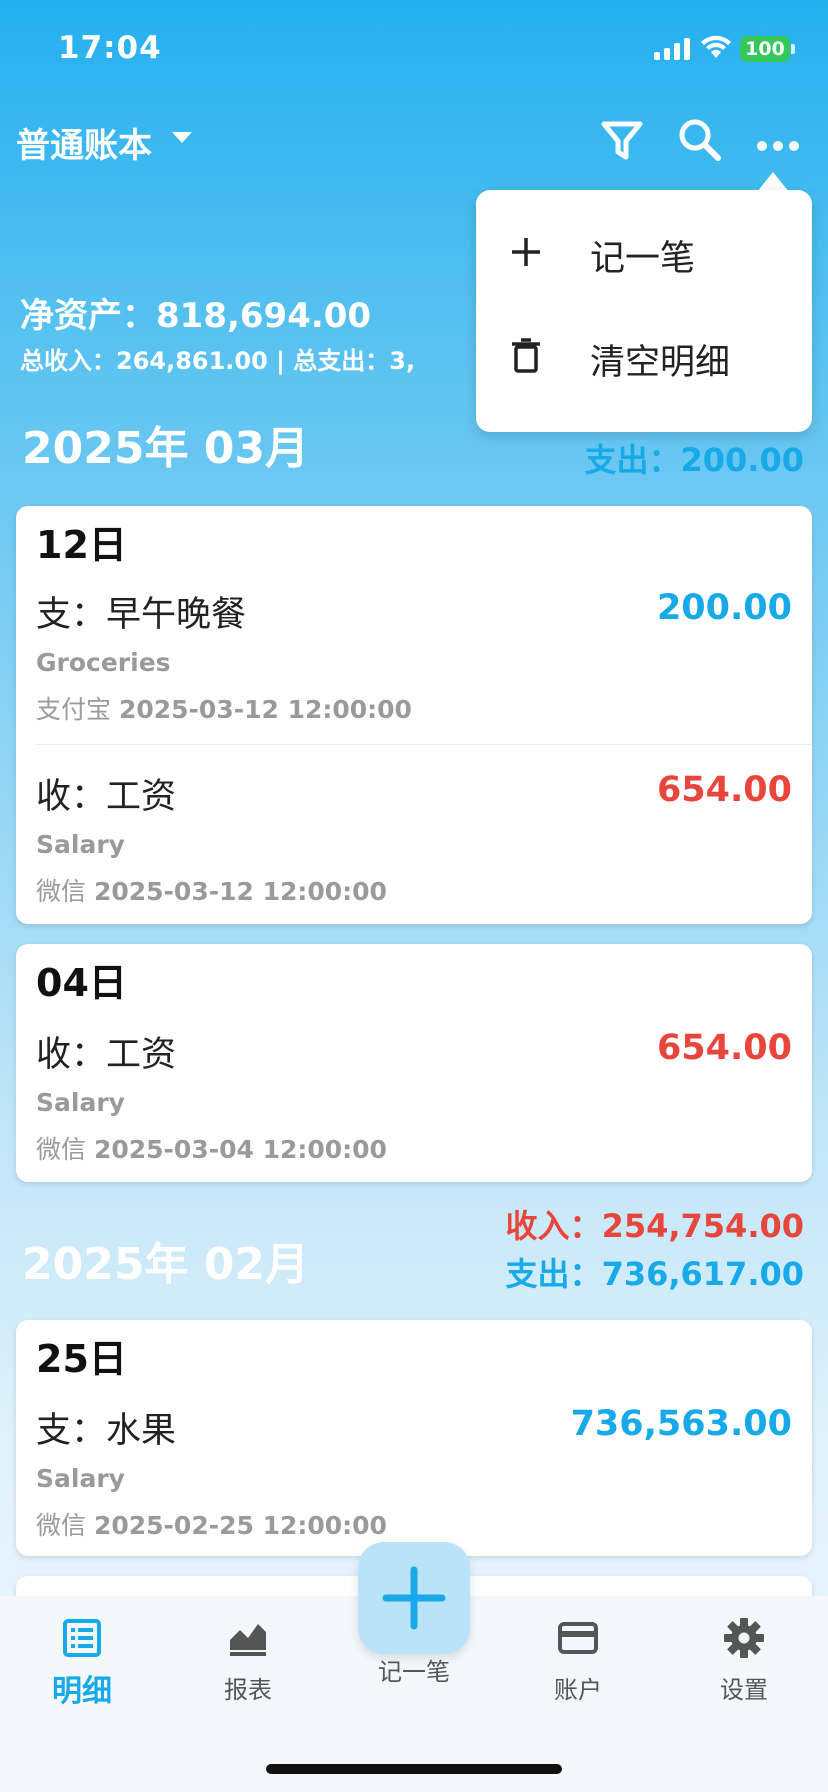  I want to click on tab-label: 设置, so click(744, 1690).